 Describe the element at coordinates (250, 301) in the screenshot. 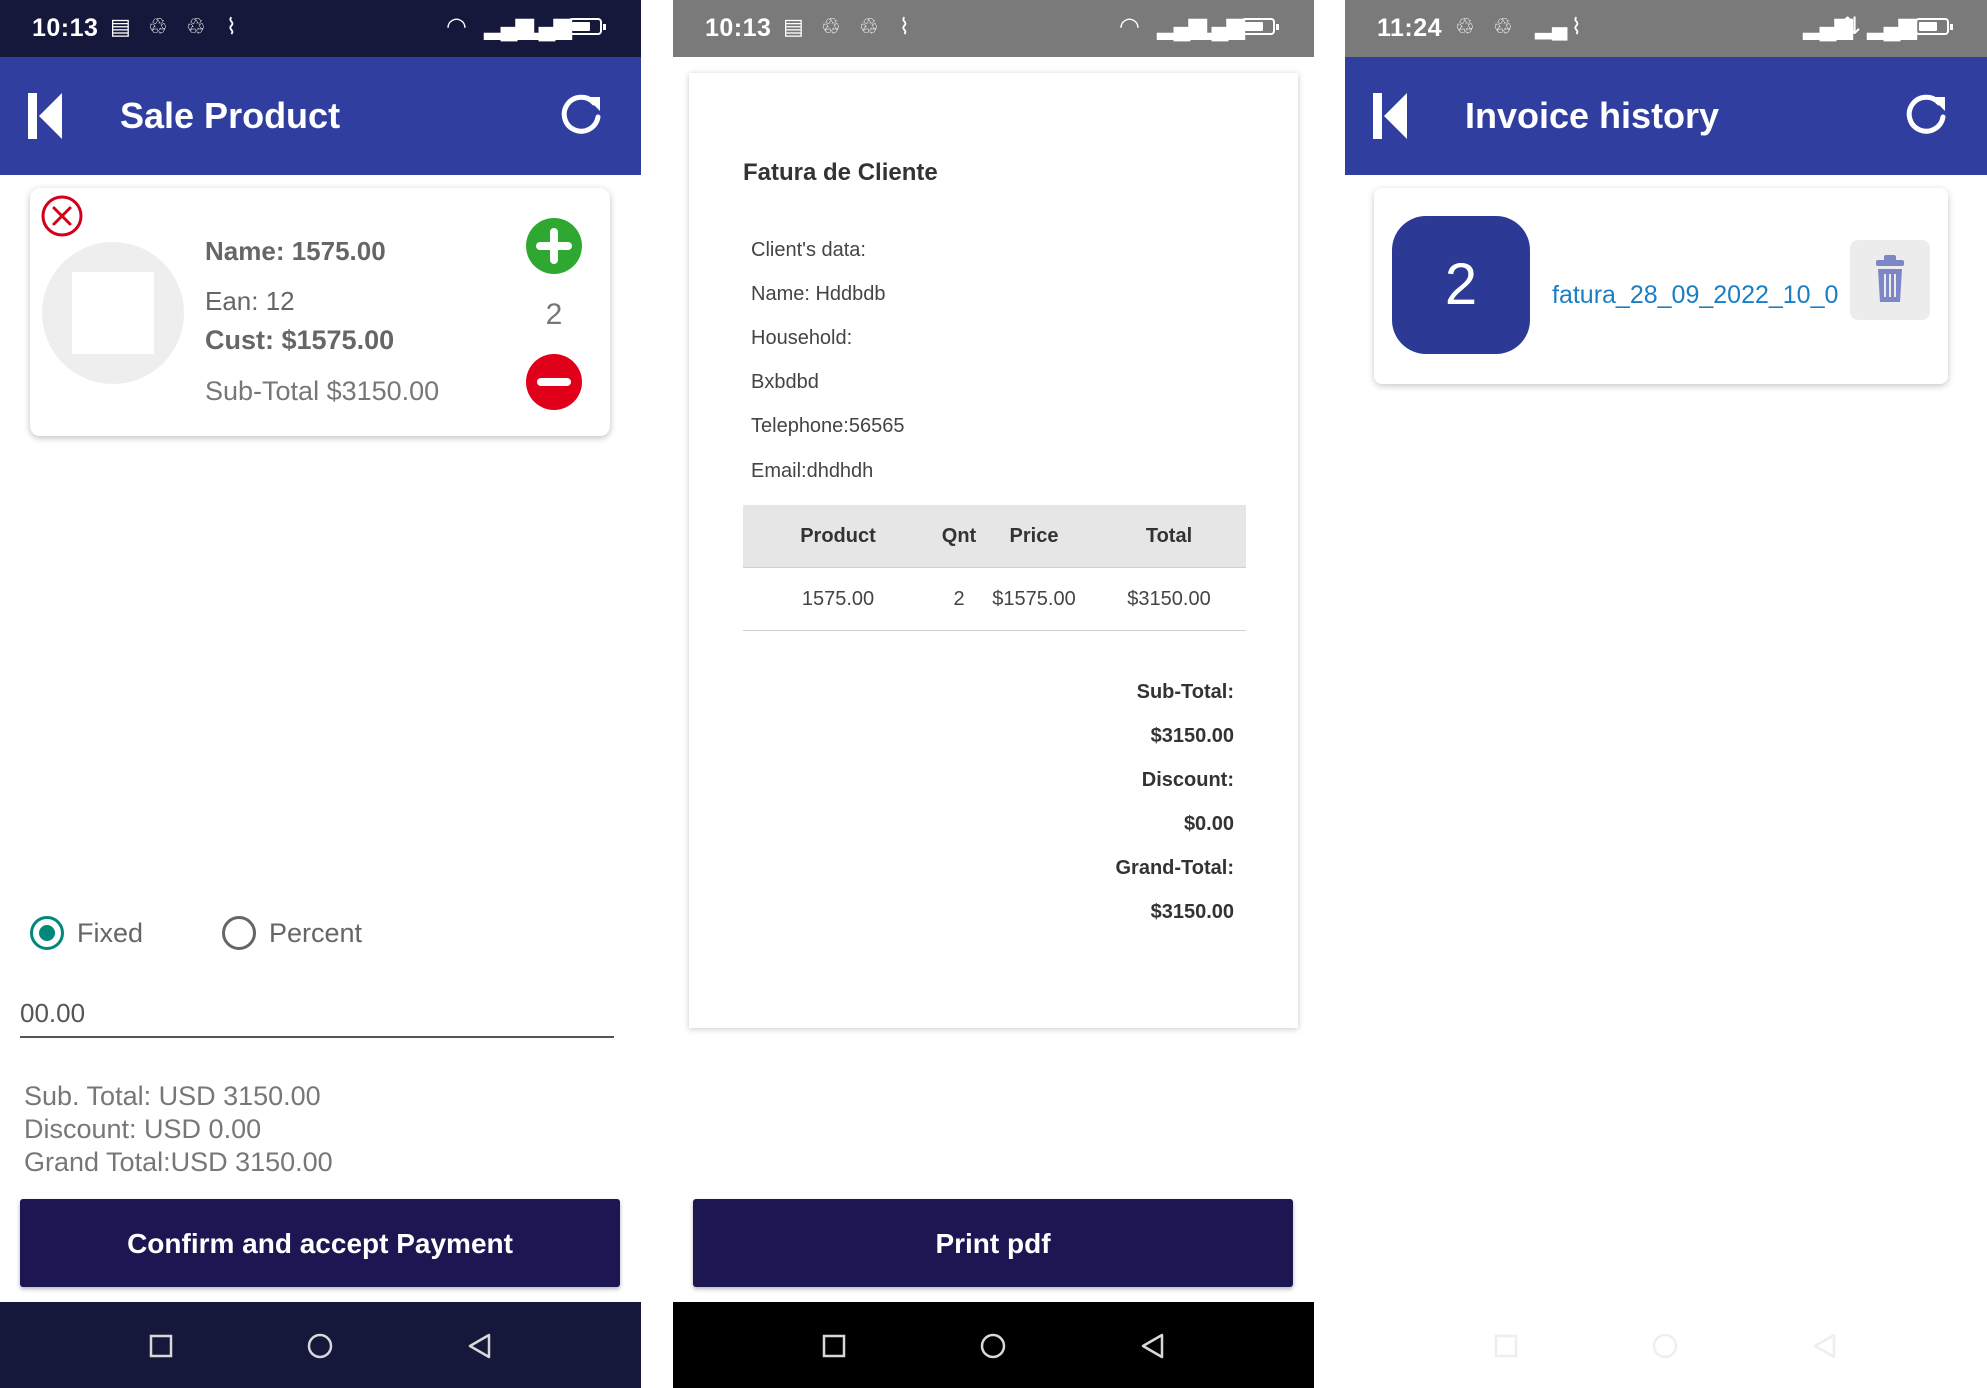

I see `item-ean: Ean: 12` at that location.